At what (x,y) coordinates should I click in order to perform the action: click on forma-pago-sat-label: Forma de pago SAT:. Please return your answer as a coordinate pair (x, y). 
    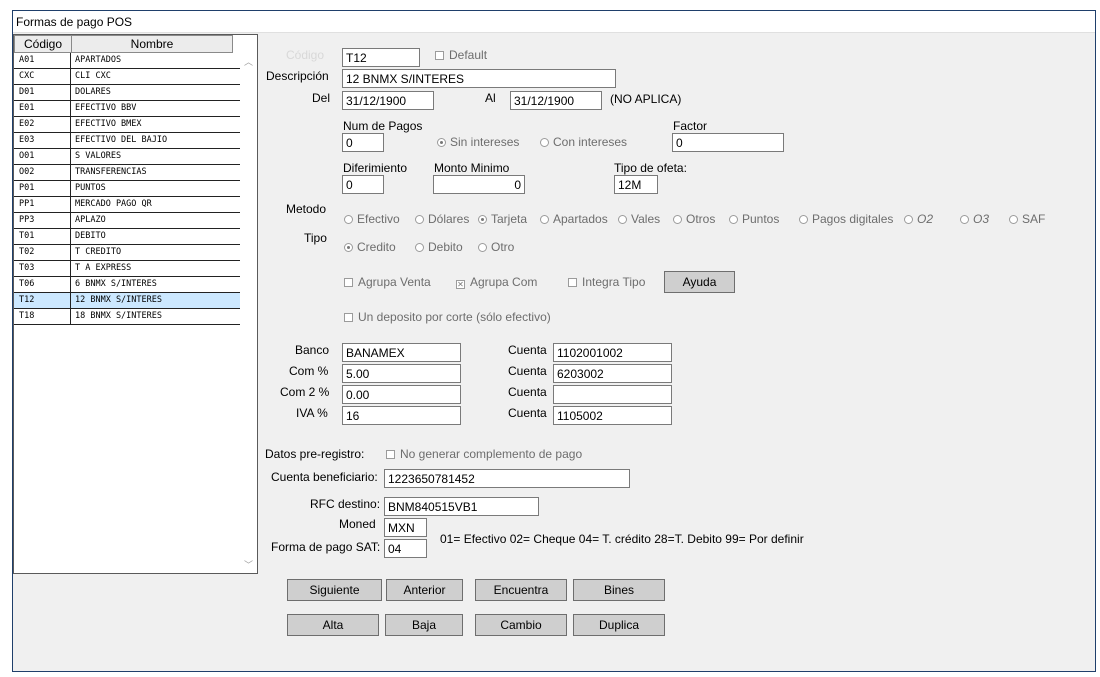
    Looking at the image, I should click on (326, 547).